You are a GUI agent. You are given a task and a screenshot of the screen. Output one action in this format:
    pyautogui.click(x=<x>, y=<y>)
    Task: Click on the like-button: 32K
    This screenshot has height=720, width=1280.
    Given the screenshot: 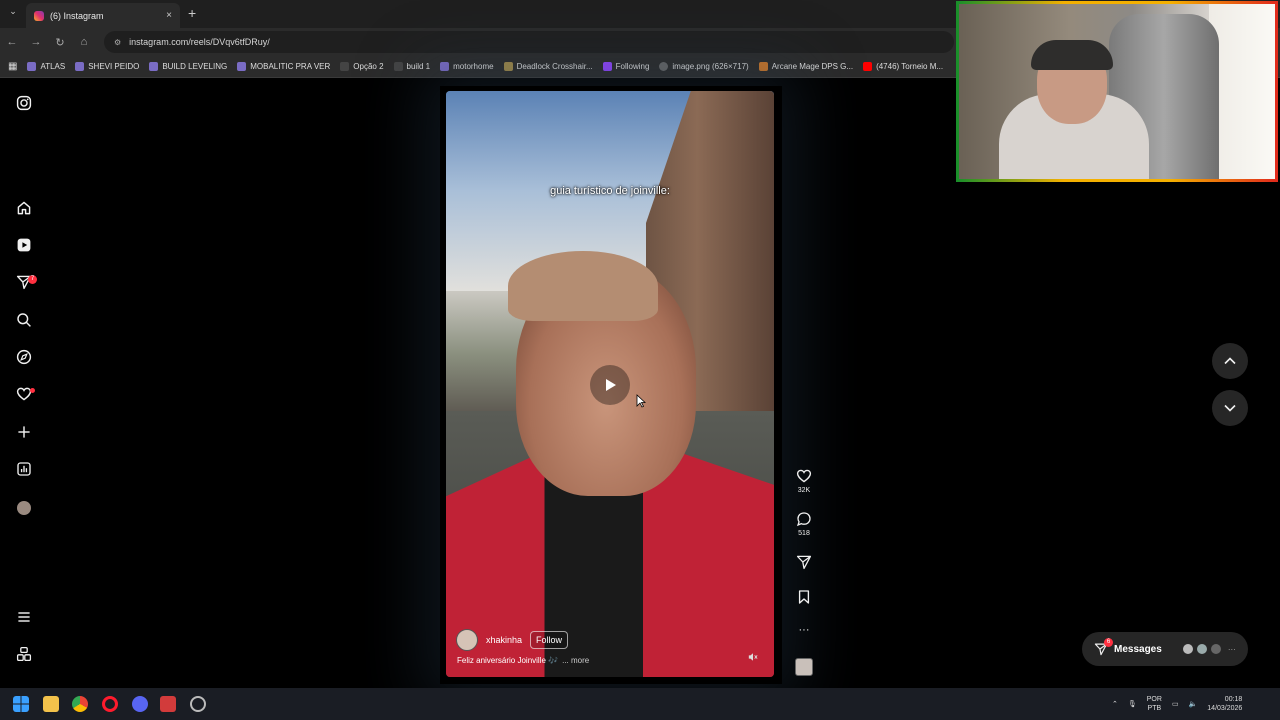 What is the action you would take?
    pyautogui.click(x=804, y=481)
    